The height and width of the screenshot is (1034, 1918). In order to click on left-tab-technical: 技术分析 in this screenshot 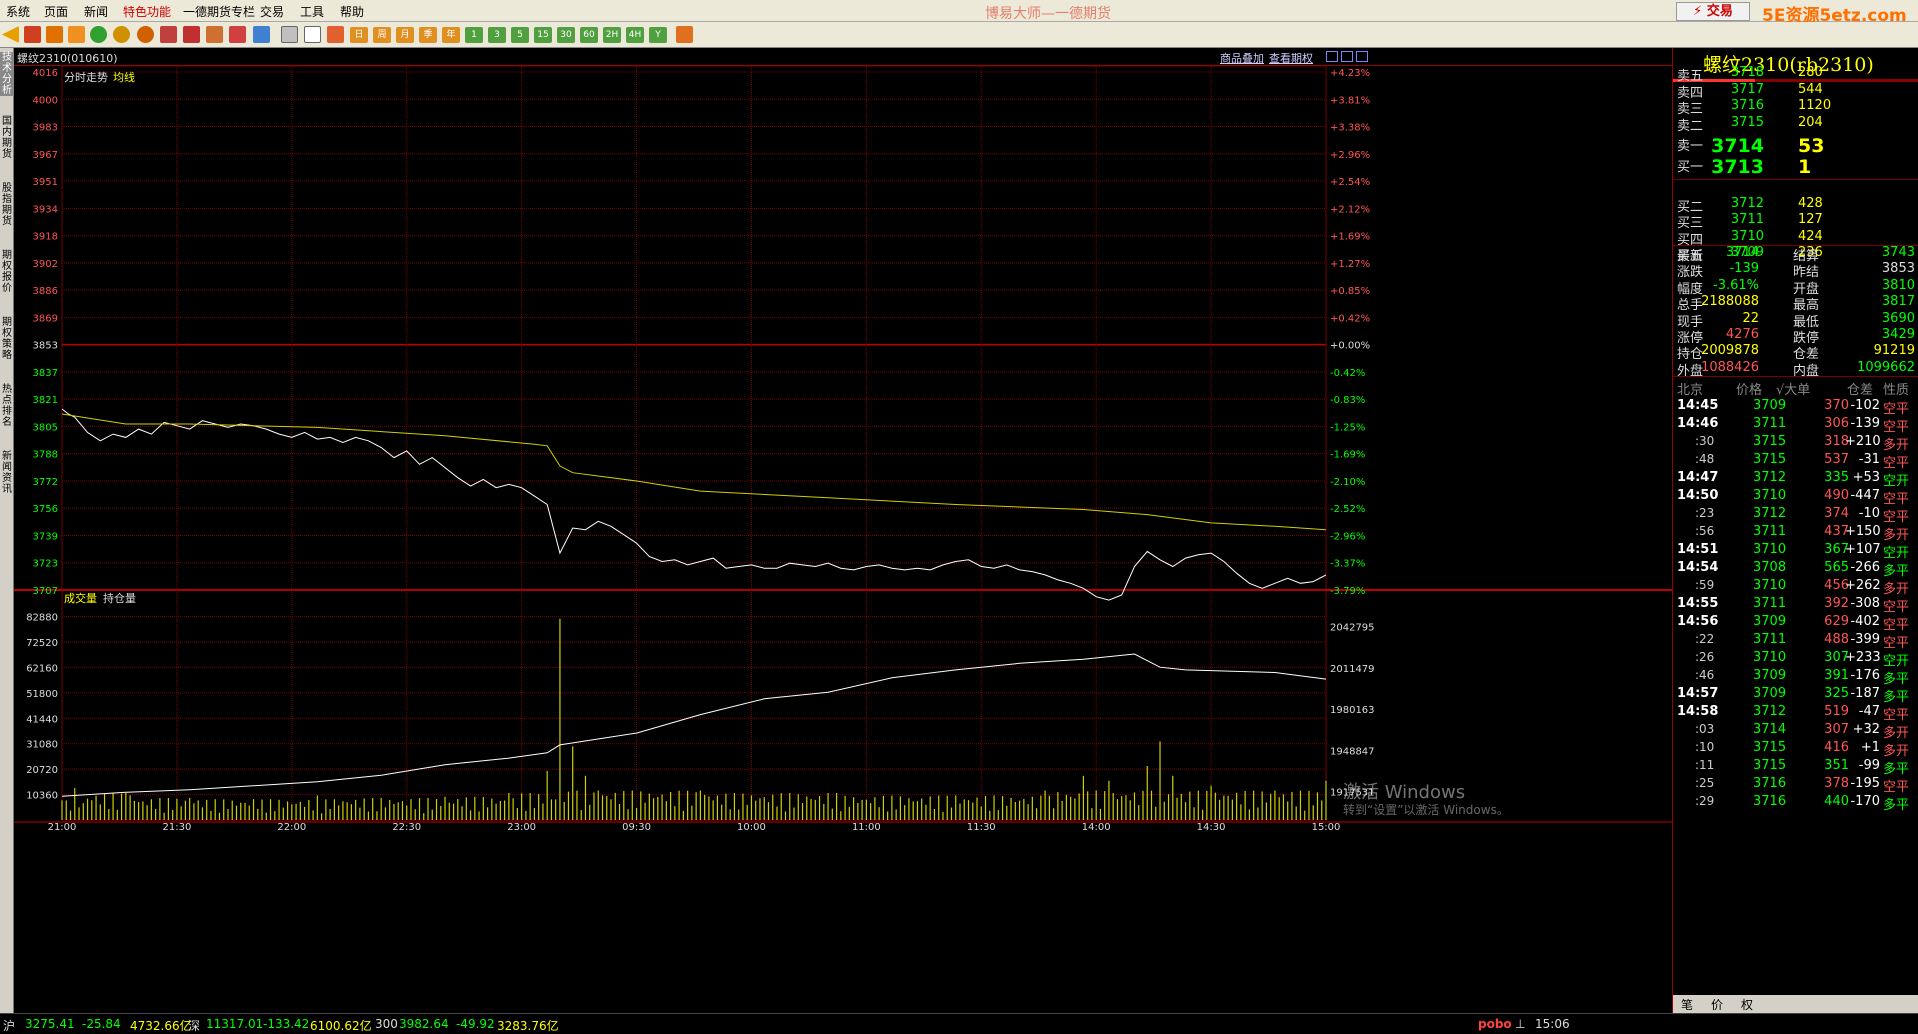, I will do `click(7, 74)`.